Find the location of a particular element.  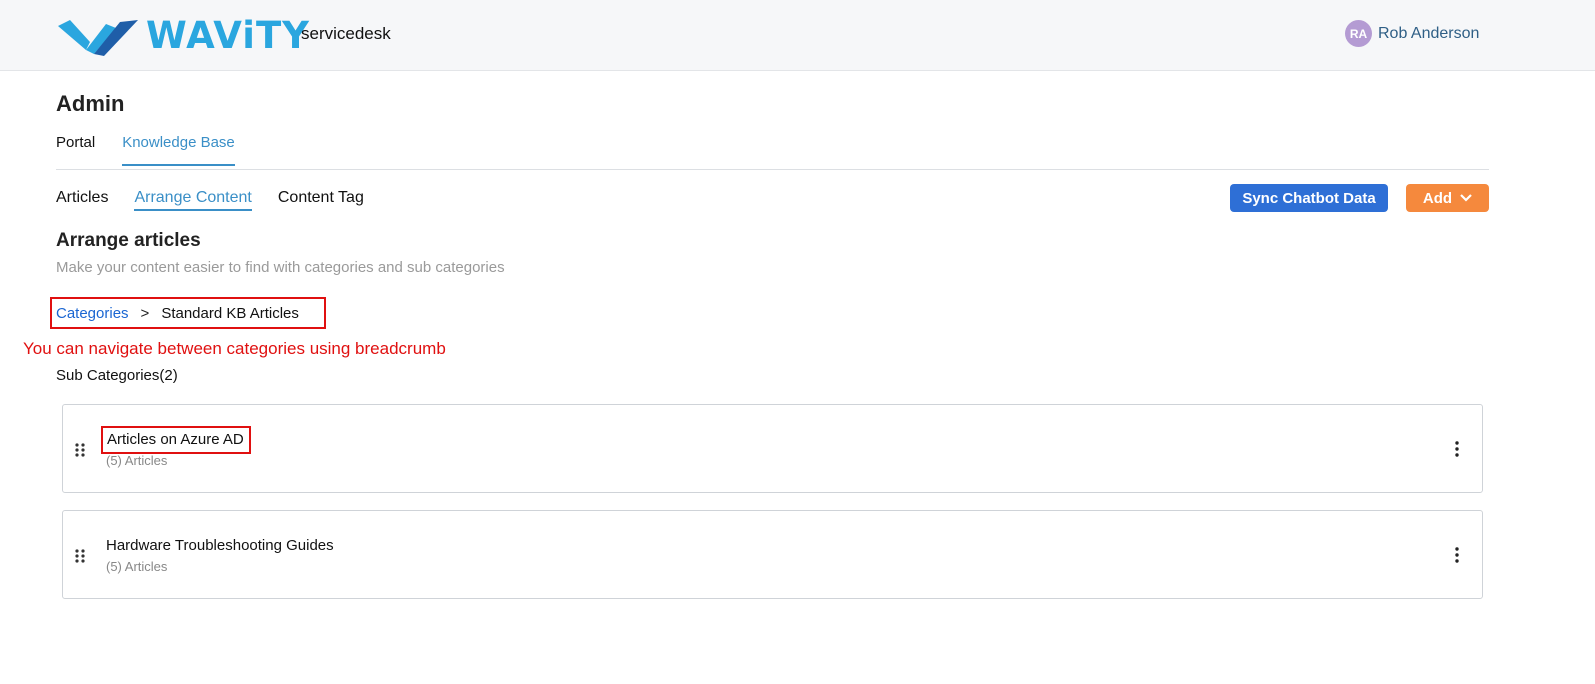

subcategory-title: Hardware Troubleshooting Guides is located at coordinates (220, 545).